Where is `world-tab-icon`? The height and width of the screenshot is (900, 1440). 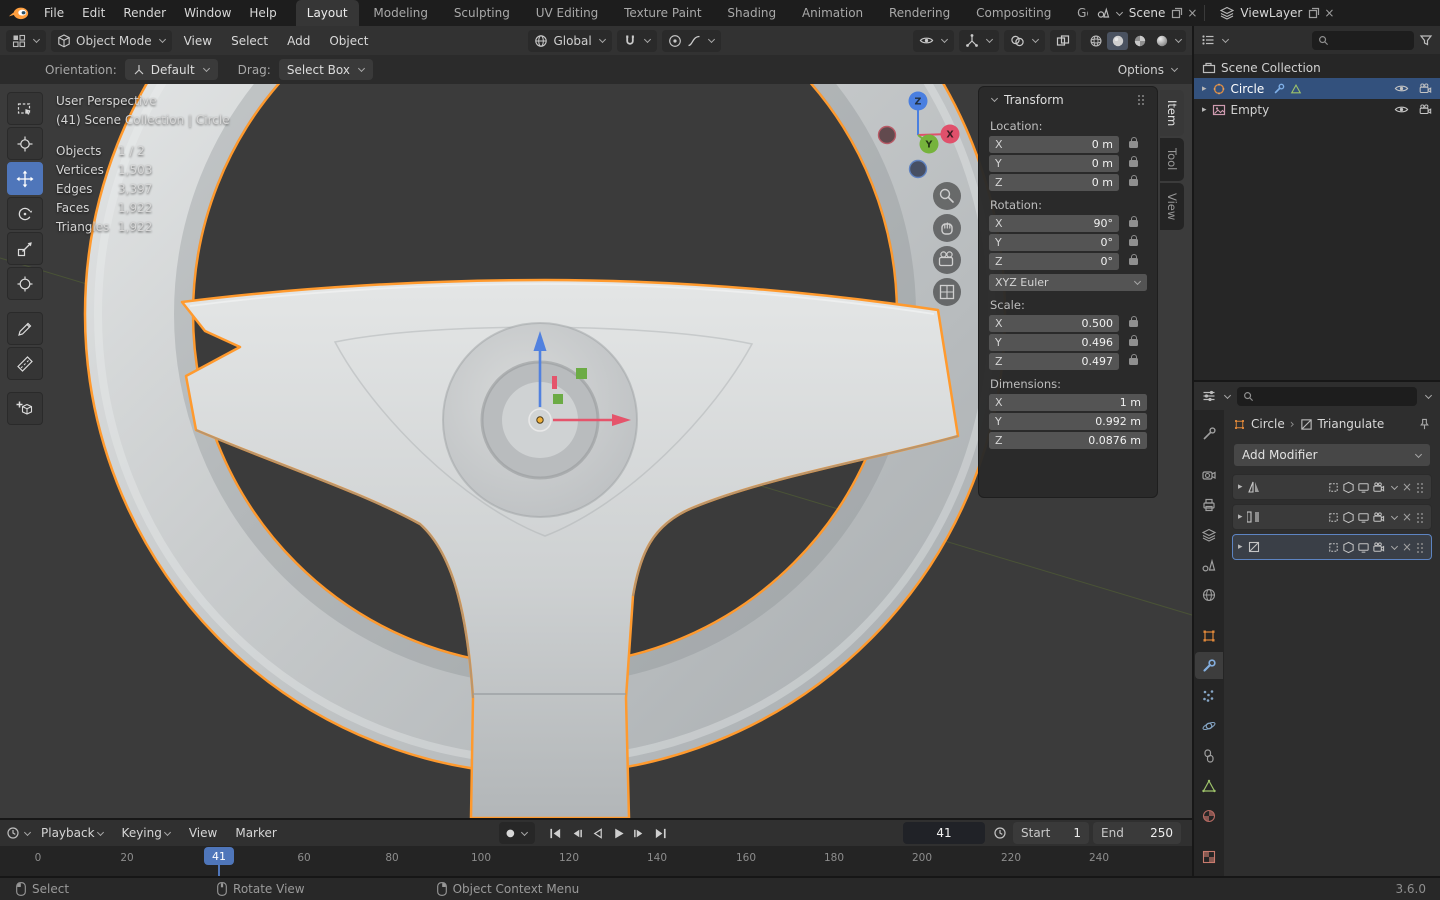 world-tab-icon is located at coordinates (1209, 594).